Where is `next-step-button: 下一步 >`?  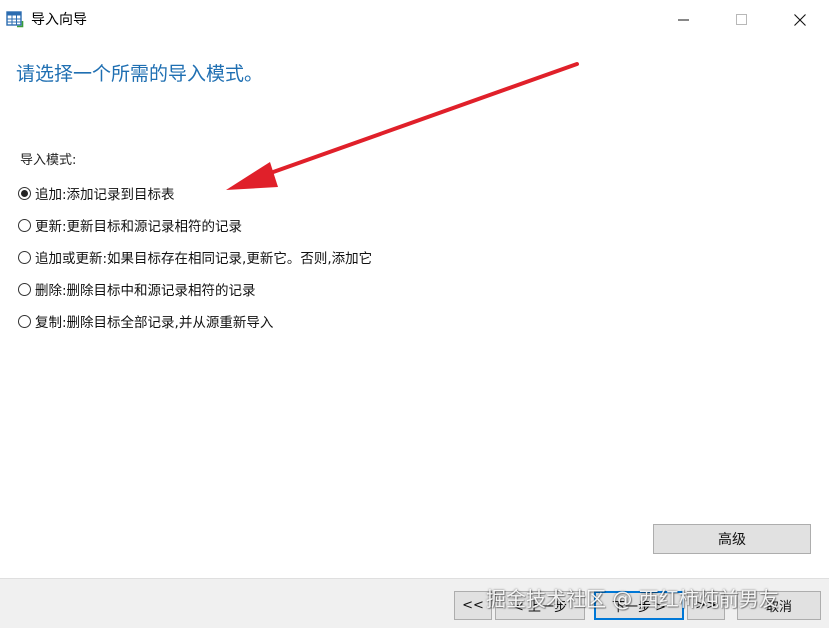
next-step-button: 下一步 > is located at coordinates (639, 605).